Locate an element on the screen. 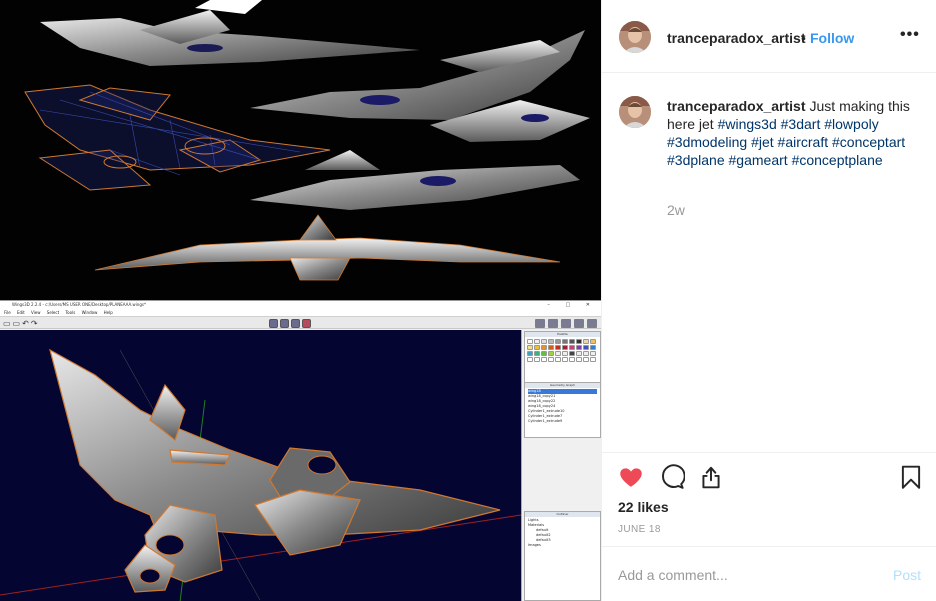  hashtag-link: #conceptart is located at coordinates (868, 142).